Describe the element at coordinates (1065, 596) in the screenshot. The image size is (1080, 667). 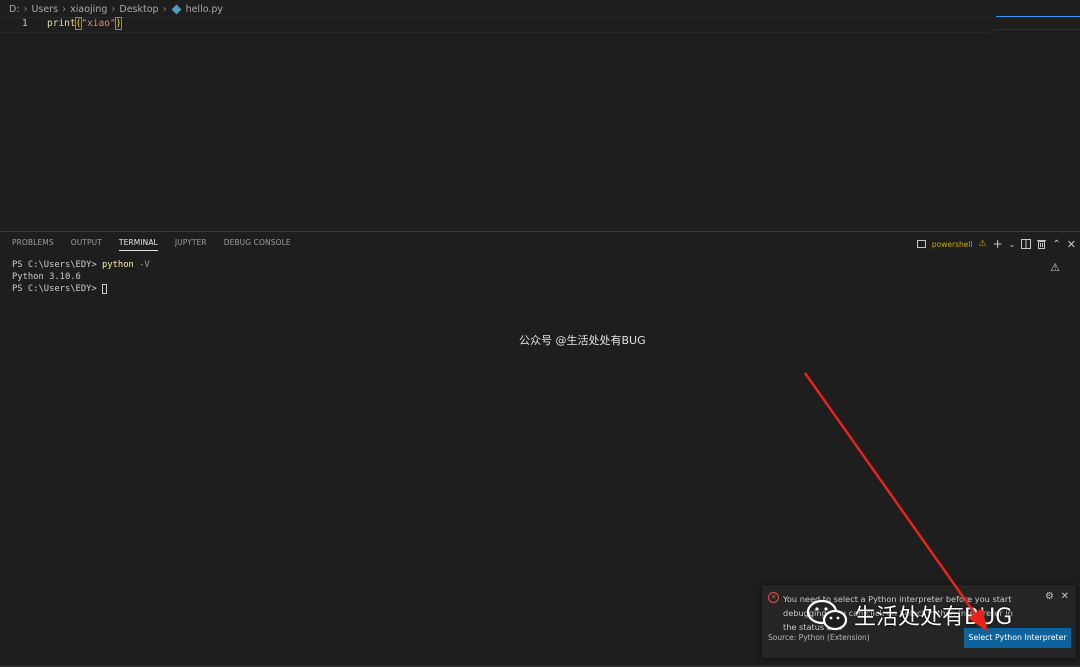
I see `close-icon: ✕` at that location.